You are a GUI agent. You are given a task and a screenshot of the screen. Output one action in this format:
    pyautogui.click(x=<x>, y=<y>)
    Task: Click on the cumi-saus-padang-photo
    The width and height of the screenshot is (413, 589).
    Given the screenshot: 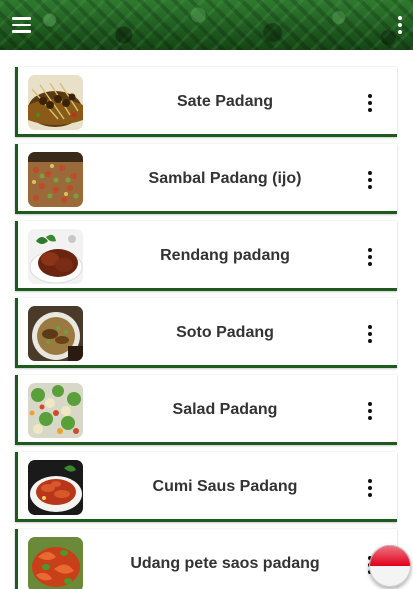 What is the action you would take?
    pyautogui.click(x=55, y=487)
    